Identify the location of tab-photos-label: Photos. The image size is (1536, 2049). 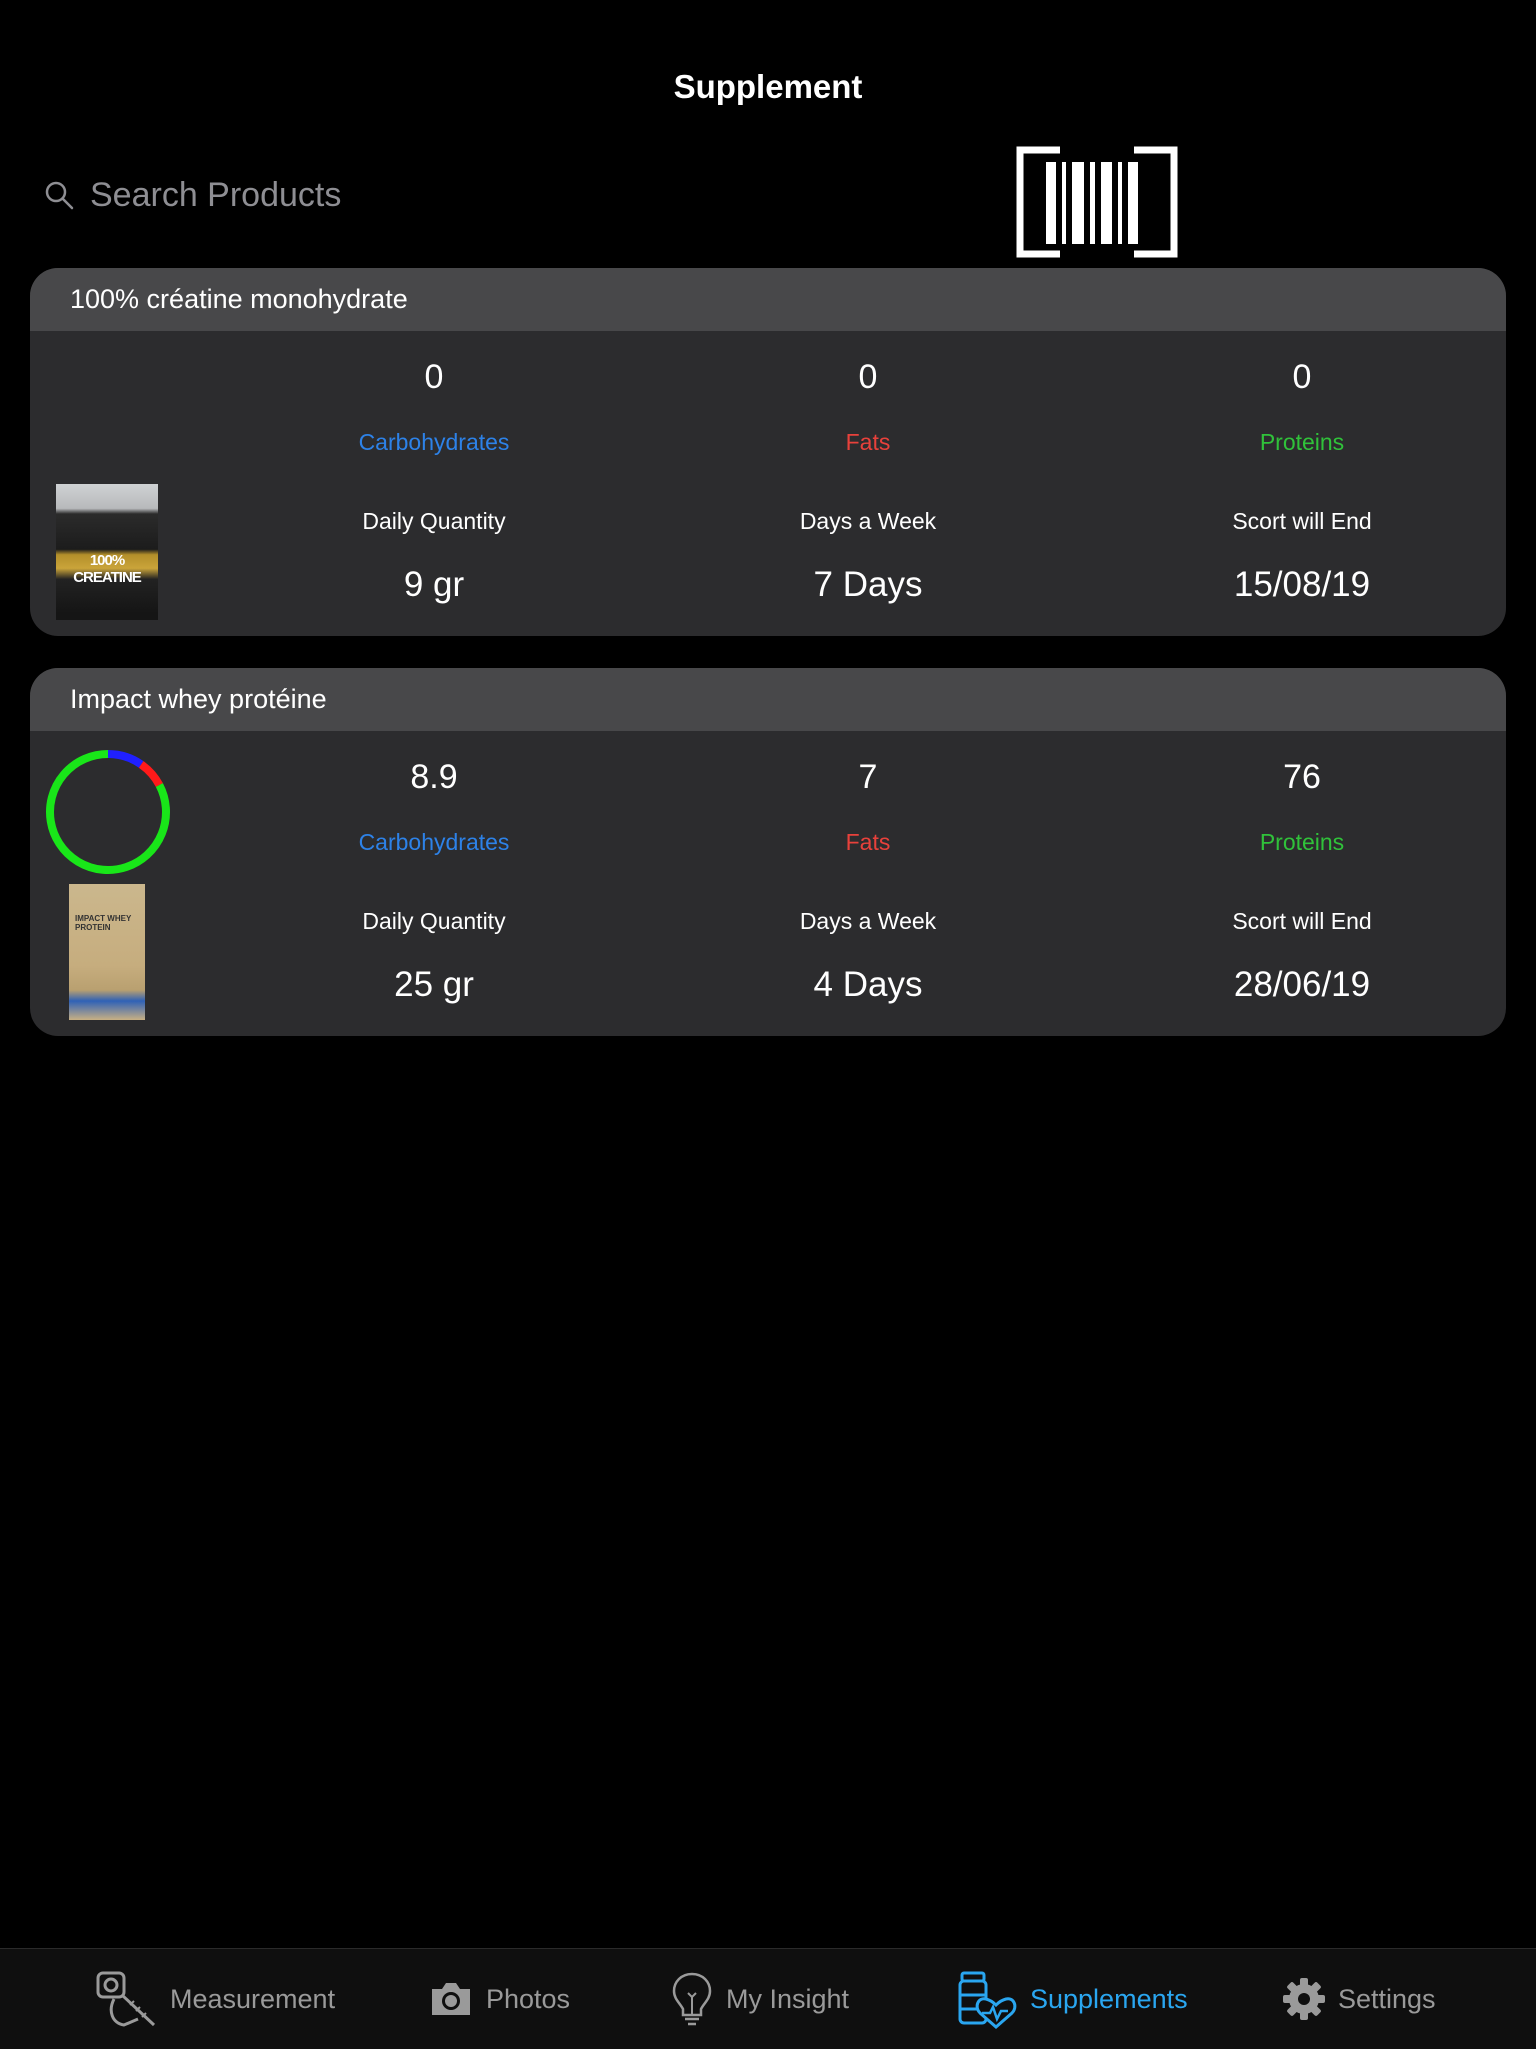
(528, 1998).